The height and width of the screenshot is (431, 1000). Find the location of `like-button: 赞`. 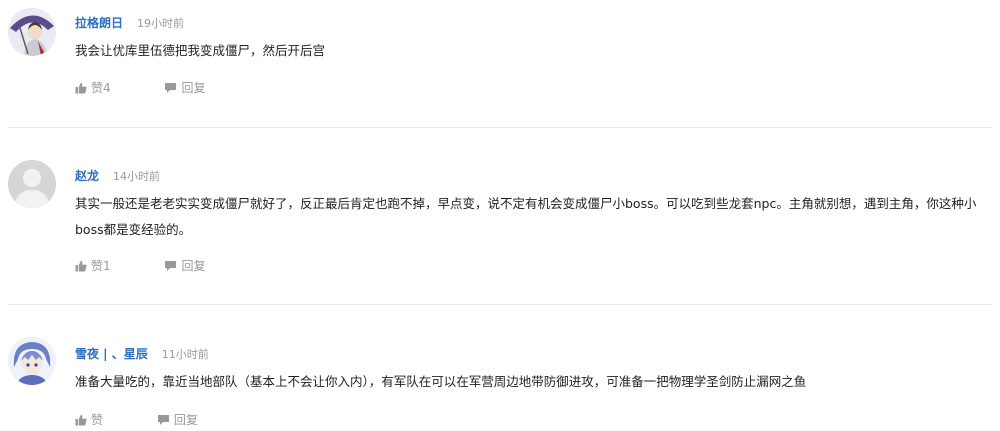

like-button: 赞 is located at coordinates (89, 420).